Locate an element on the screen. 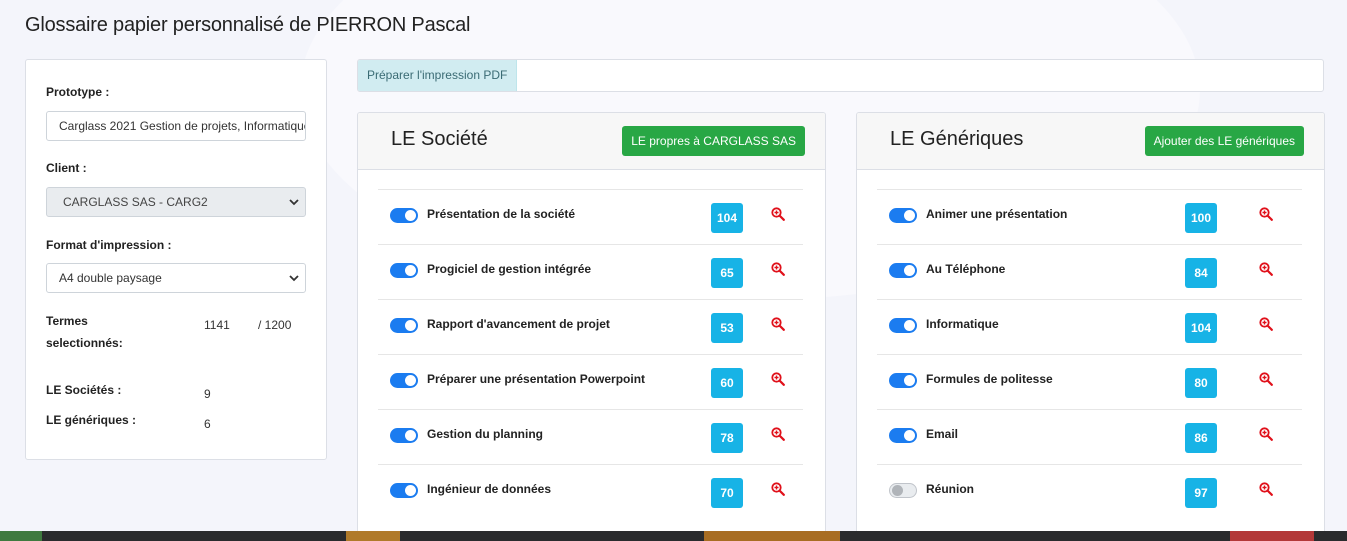 Image resolution: width=1347 pixels, height=541 pixels. terms-selected-count: 1141 is located at coordinates (217, 325).